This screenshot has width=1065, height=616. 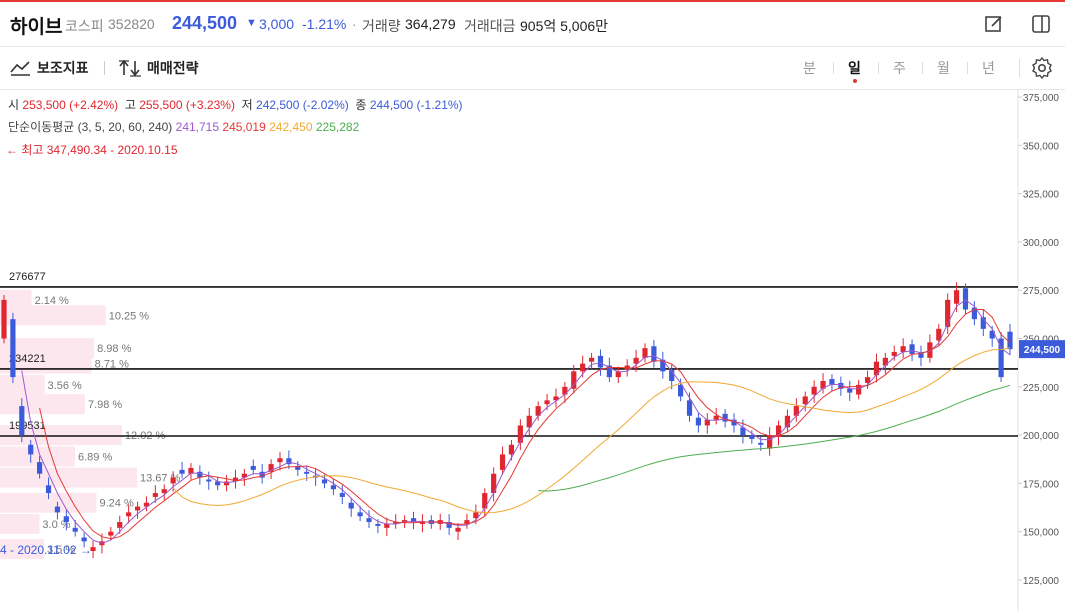 I want to click on period-day: 일, so click(x=854, y=68).